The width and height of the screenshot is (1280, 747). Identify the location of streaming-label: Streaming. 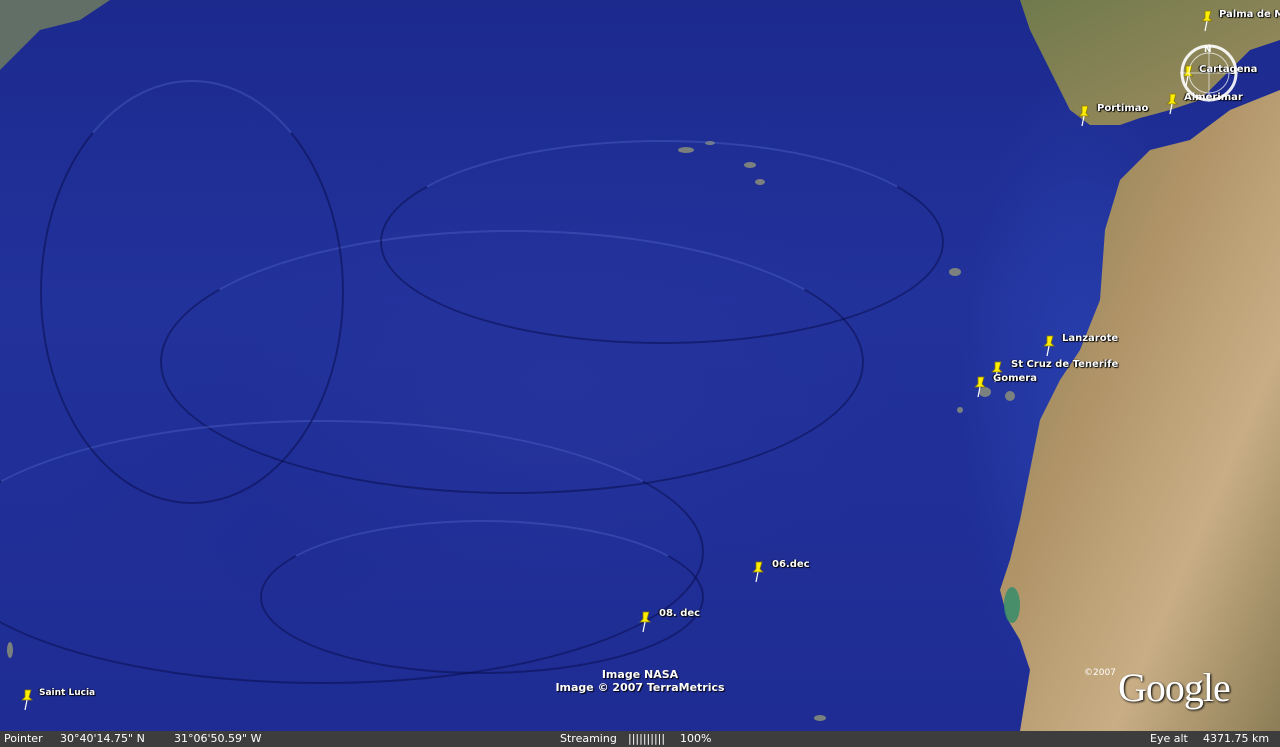
(588, 738).